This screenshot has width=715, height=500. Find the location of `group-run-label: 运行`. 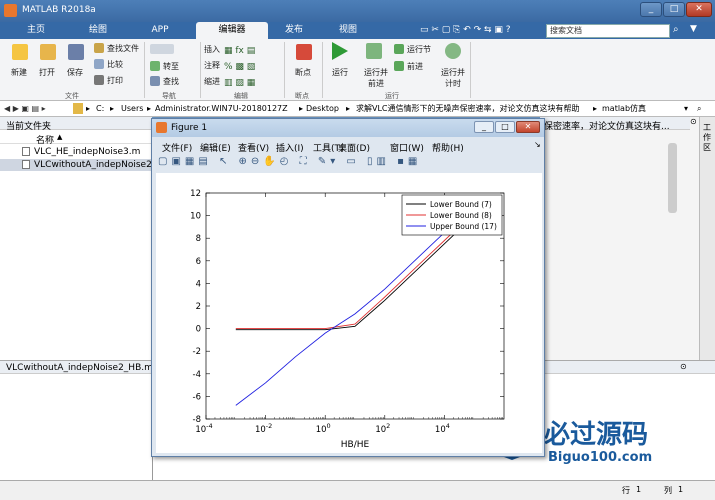

group-run-label: 运行 is located at coordinates (392, 96).